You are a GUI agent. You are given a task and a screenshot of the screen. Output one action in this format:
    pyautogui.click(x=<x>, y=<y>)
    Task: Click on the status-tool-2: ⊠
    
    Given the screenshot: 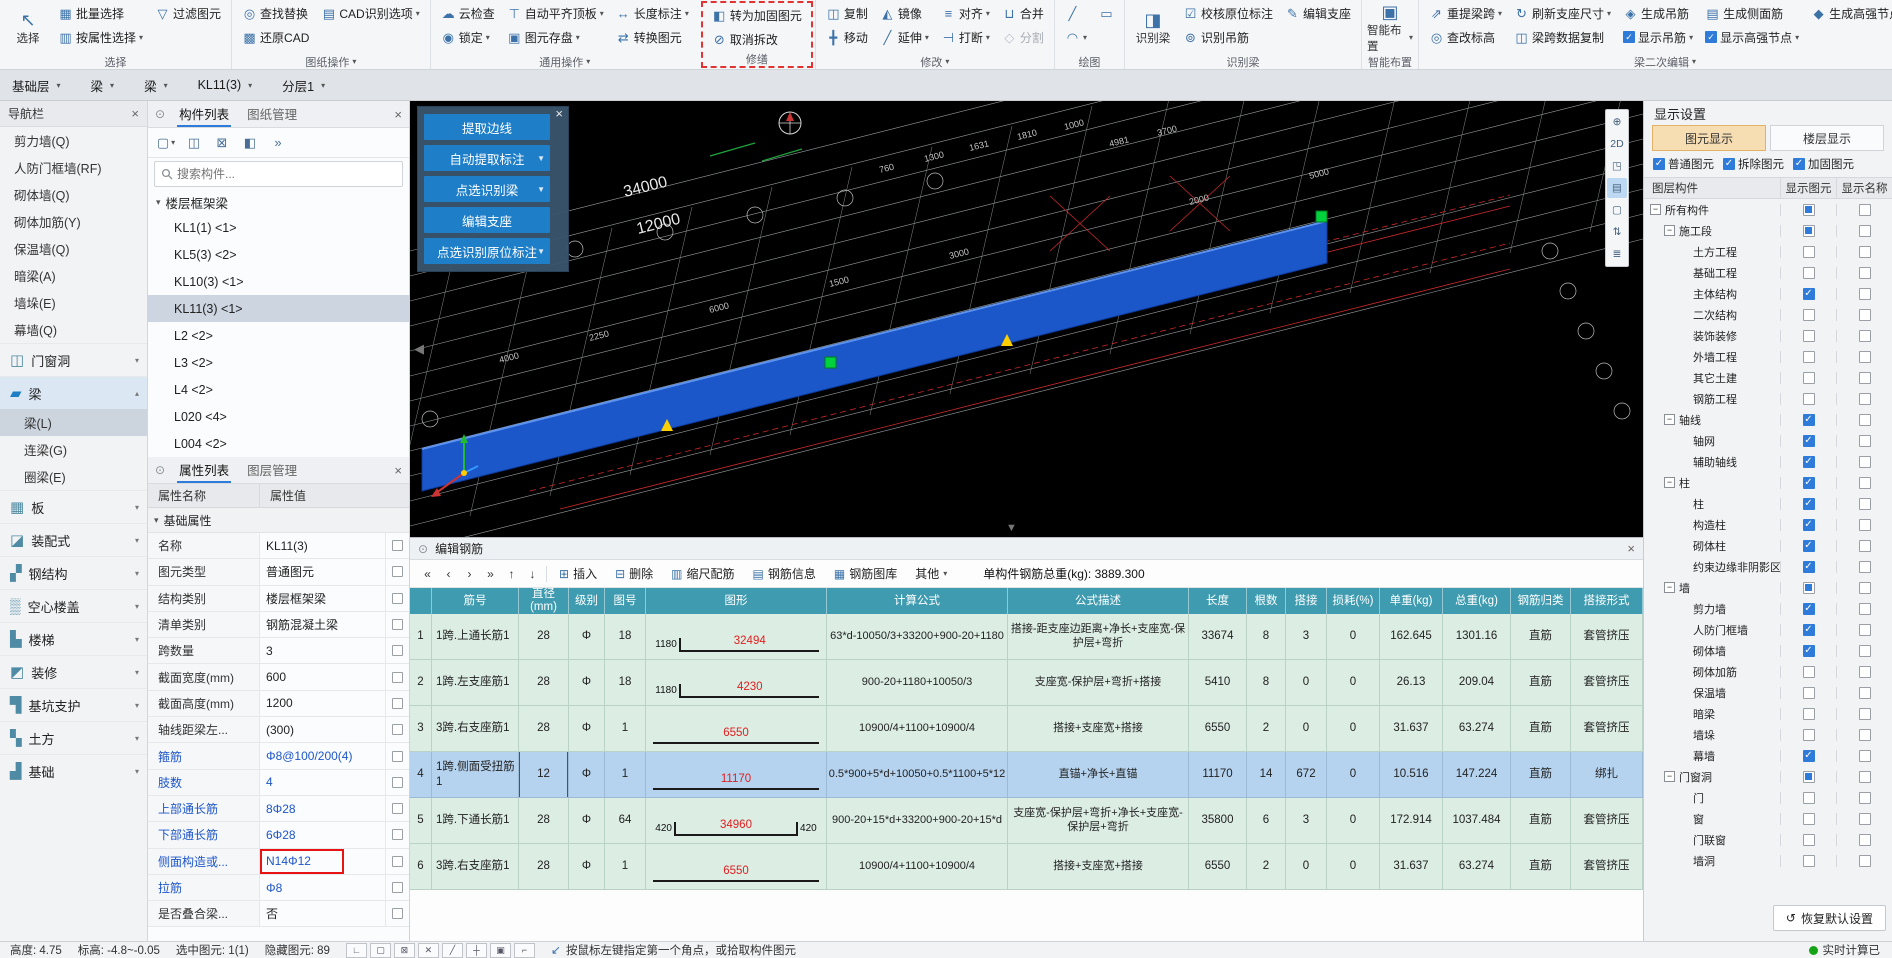 What is the action you would take?
    pyautogui.click(x=404, y=950)
    